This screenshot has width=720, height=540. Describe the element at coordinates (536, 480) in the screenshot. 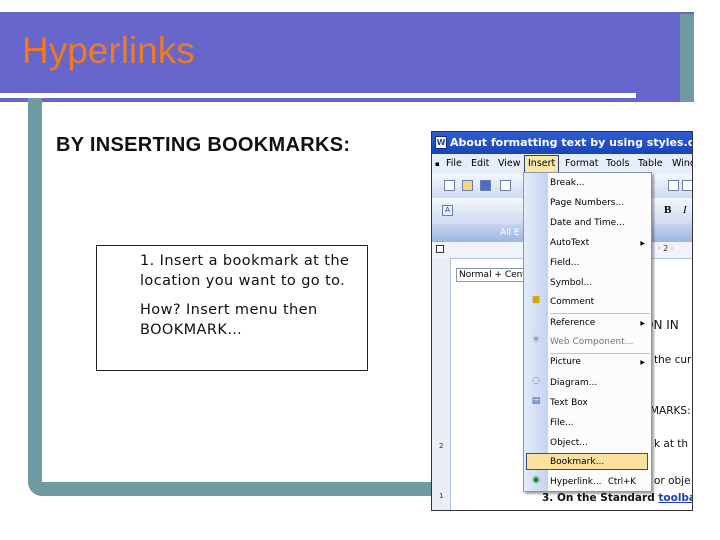

I see `hyperlink-icon: ◉` at that location.